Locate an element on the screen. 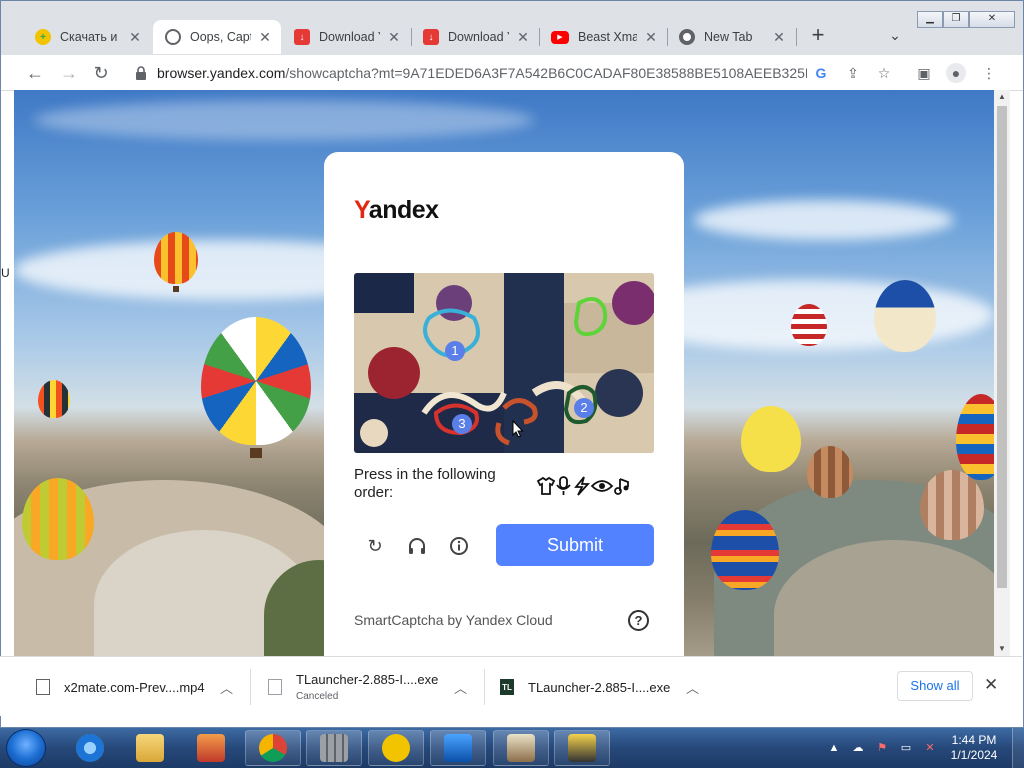 Image resolution: width=1024 pixels, height=768 pixels. taskbar-installer is located at coordinates (521, 748).